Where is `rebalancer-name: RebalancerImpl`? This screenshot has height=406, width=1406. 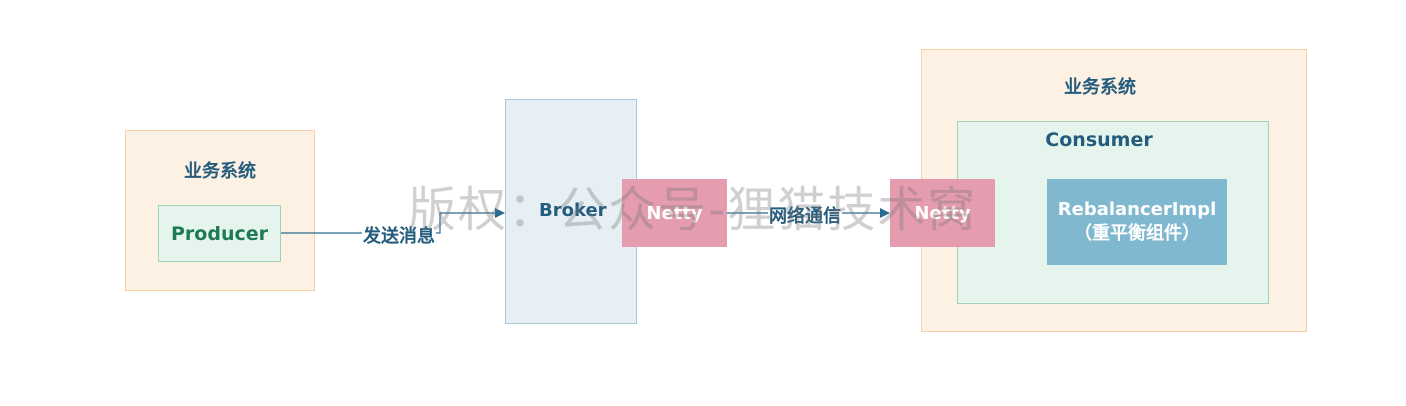 rebalancer-name: RebalancerImpl is located at coordinates (1137, 209).